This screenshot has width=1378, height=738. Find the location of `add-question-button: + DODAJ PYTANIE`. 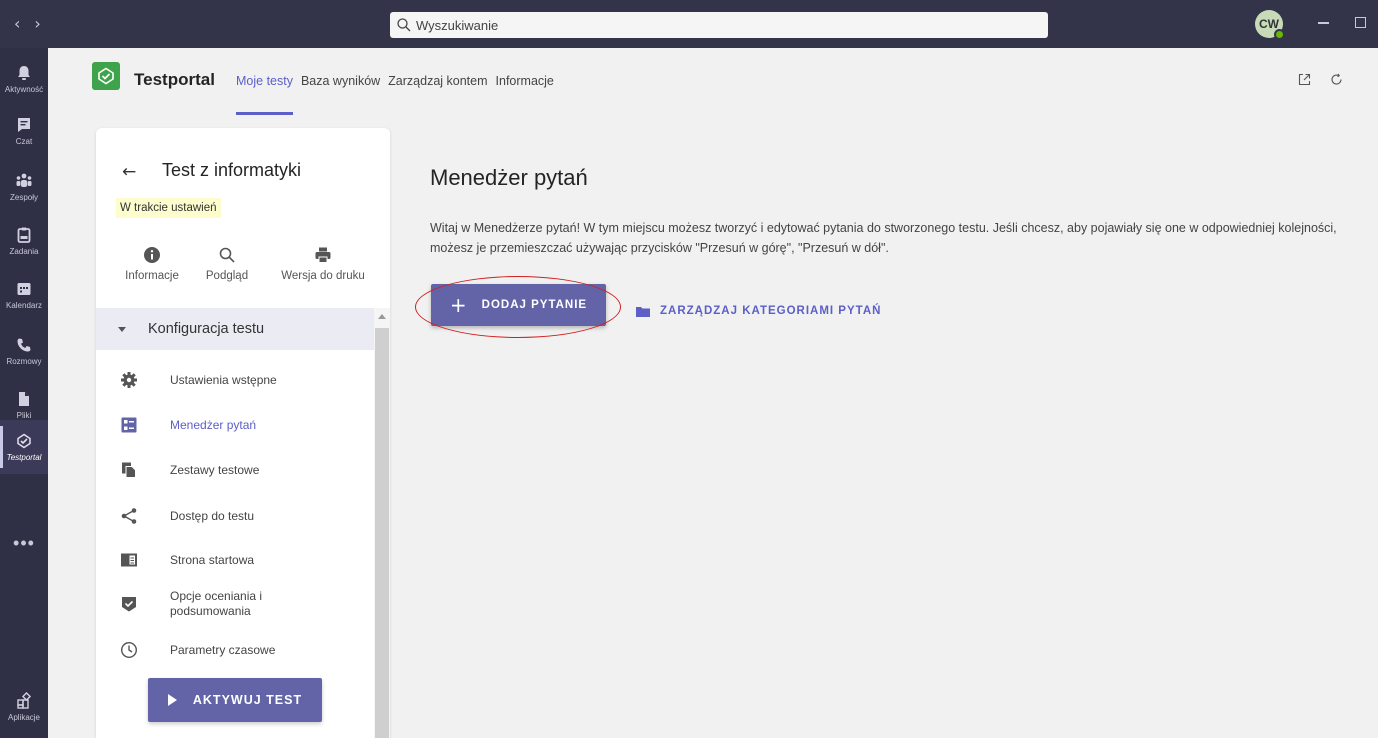

add-question-button: + DODAJ PYTANIE is located at coordinates (518, 305).